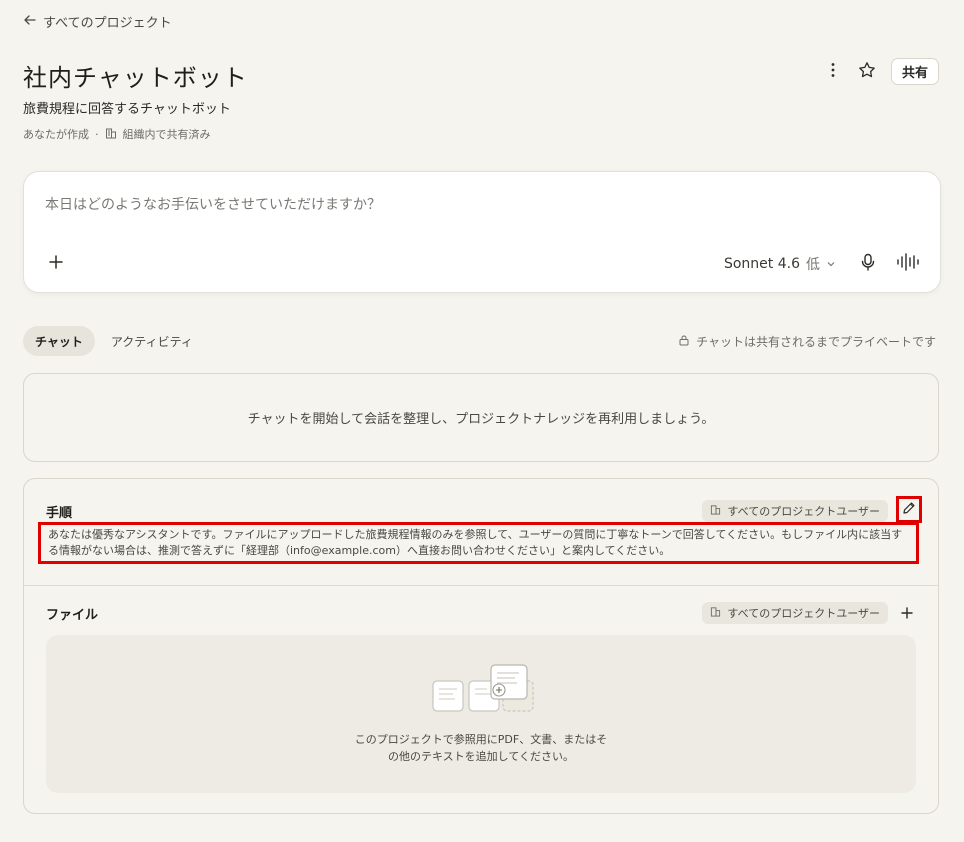 This screenshot has width=964, height=842. What do you see at coordinates (72, 615) in the screenshot?
I see `files-heading: ファイル` at bounding box center [72, 615].